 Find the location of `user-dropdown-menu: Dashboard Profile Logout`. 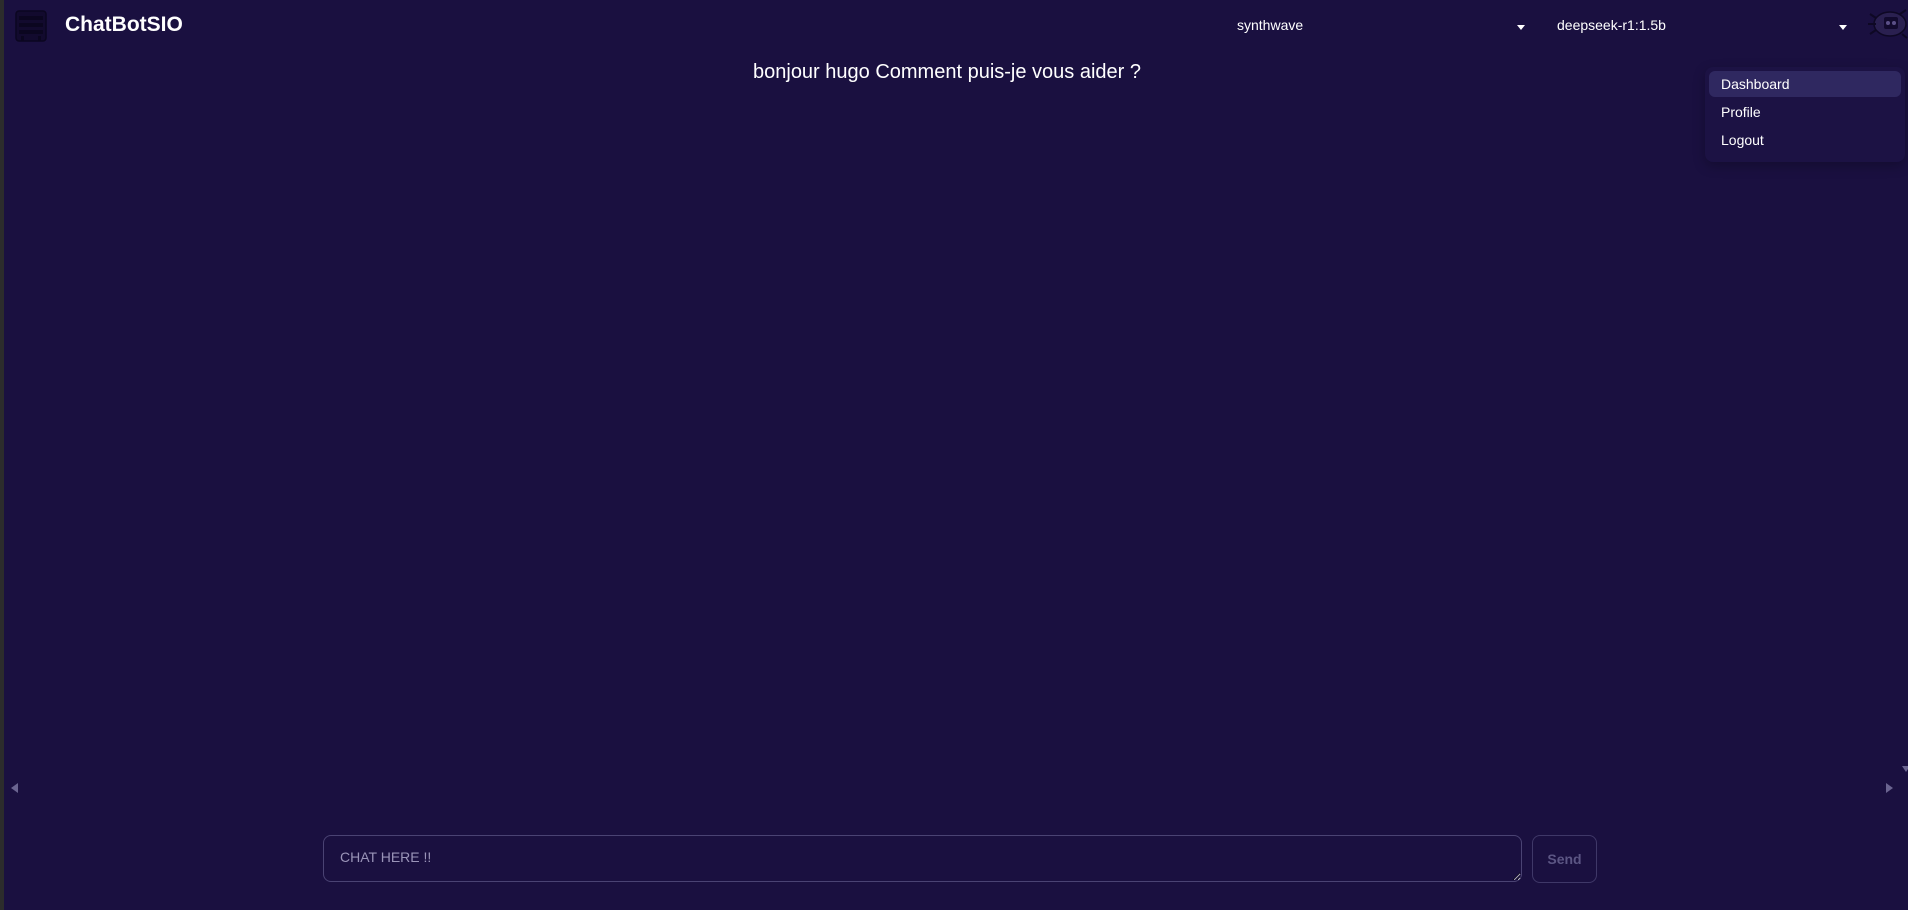

user-dropdown-menu: Dashboard Profile Logout is located at coordinates (1805, 114).